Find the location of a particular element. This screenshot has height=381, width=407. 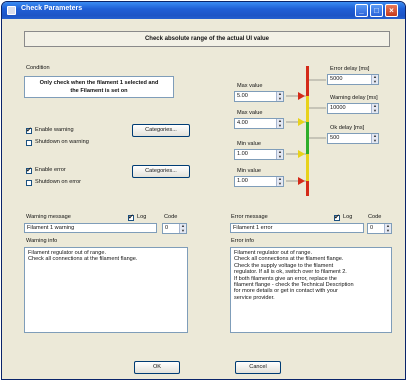

warning-delay-spinner: 10000 ▲ ▼ is located at coordinates (353, 108).